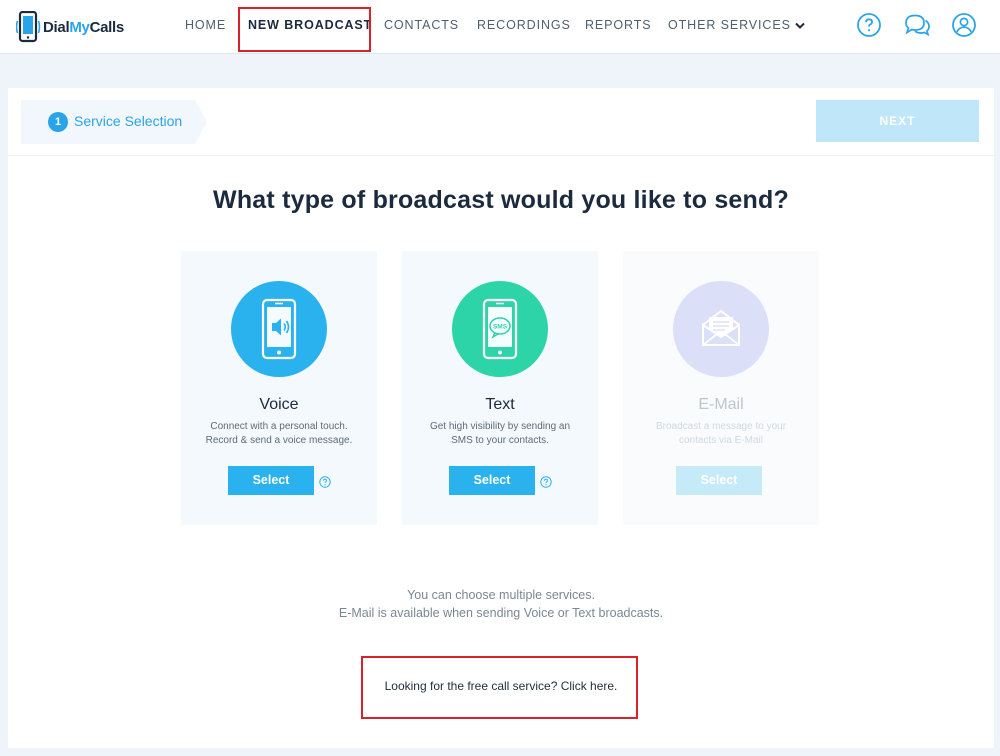 Image resolution: width=1000 pixels, height=756 pixels. What do you see at coordinates (279, 329) in the screenshot?
I see `phone-speaker-icon` at bounding box center [279, 329].